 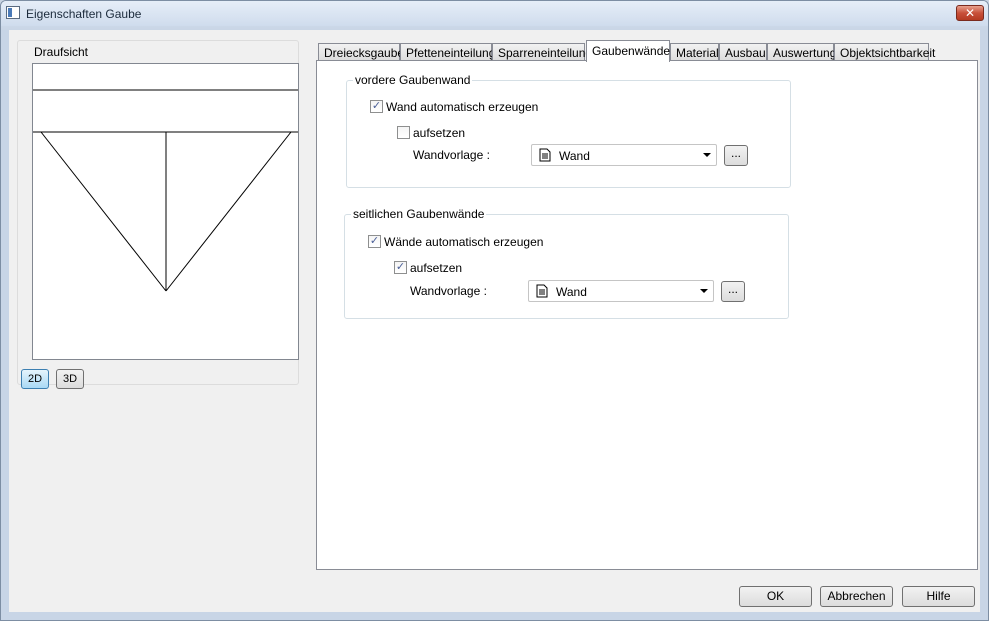 I want to click on view-3d-button: 3D, so click(x=70, y=379).